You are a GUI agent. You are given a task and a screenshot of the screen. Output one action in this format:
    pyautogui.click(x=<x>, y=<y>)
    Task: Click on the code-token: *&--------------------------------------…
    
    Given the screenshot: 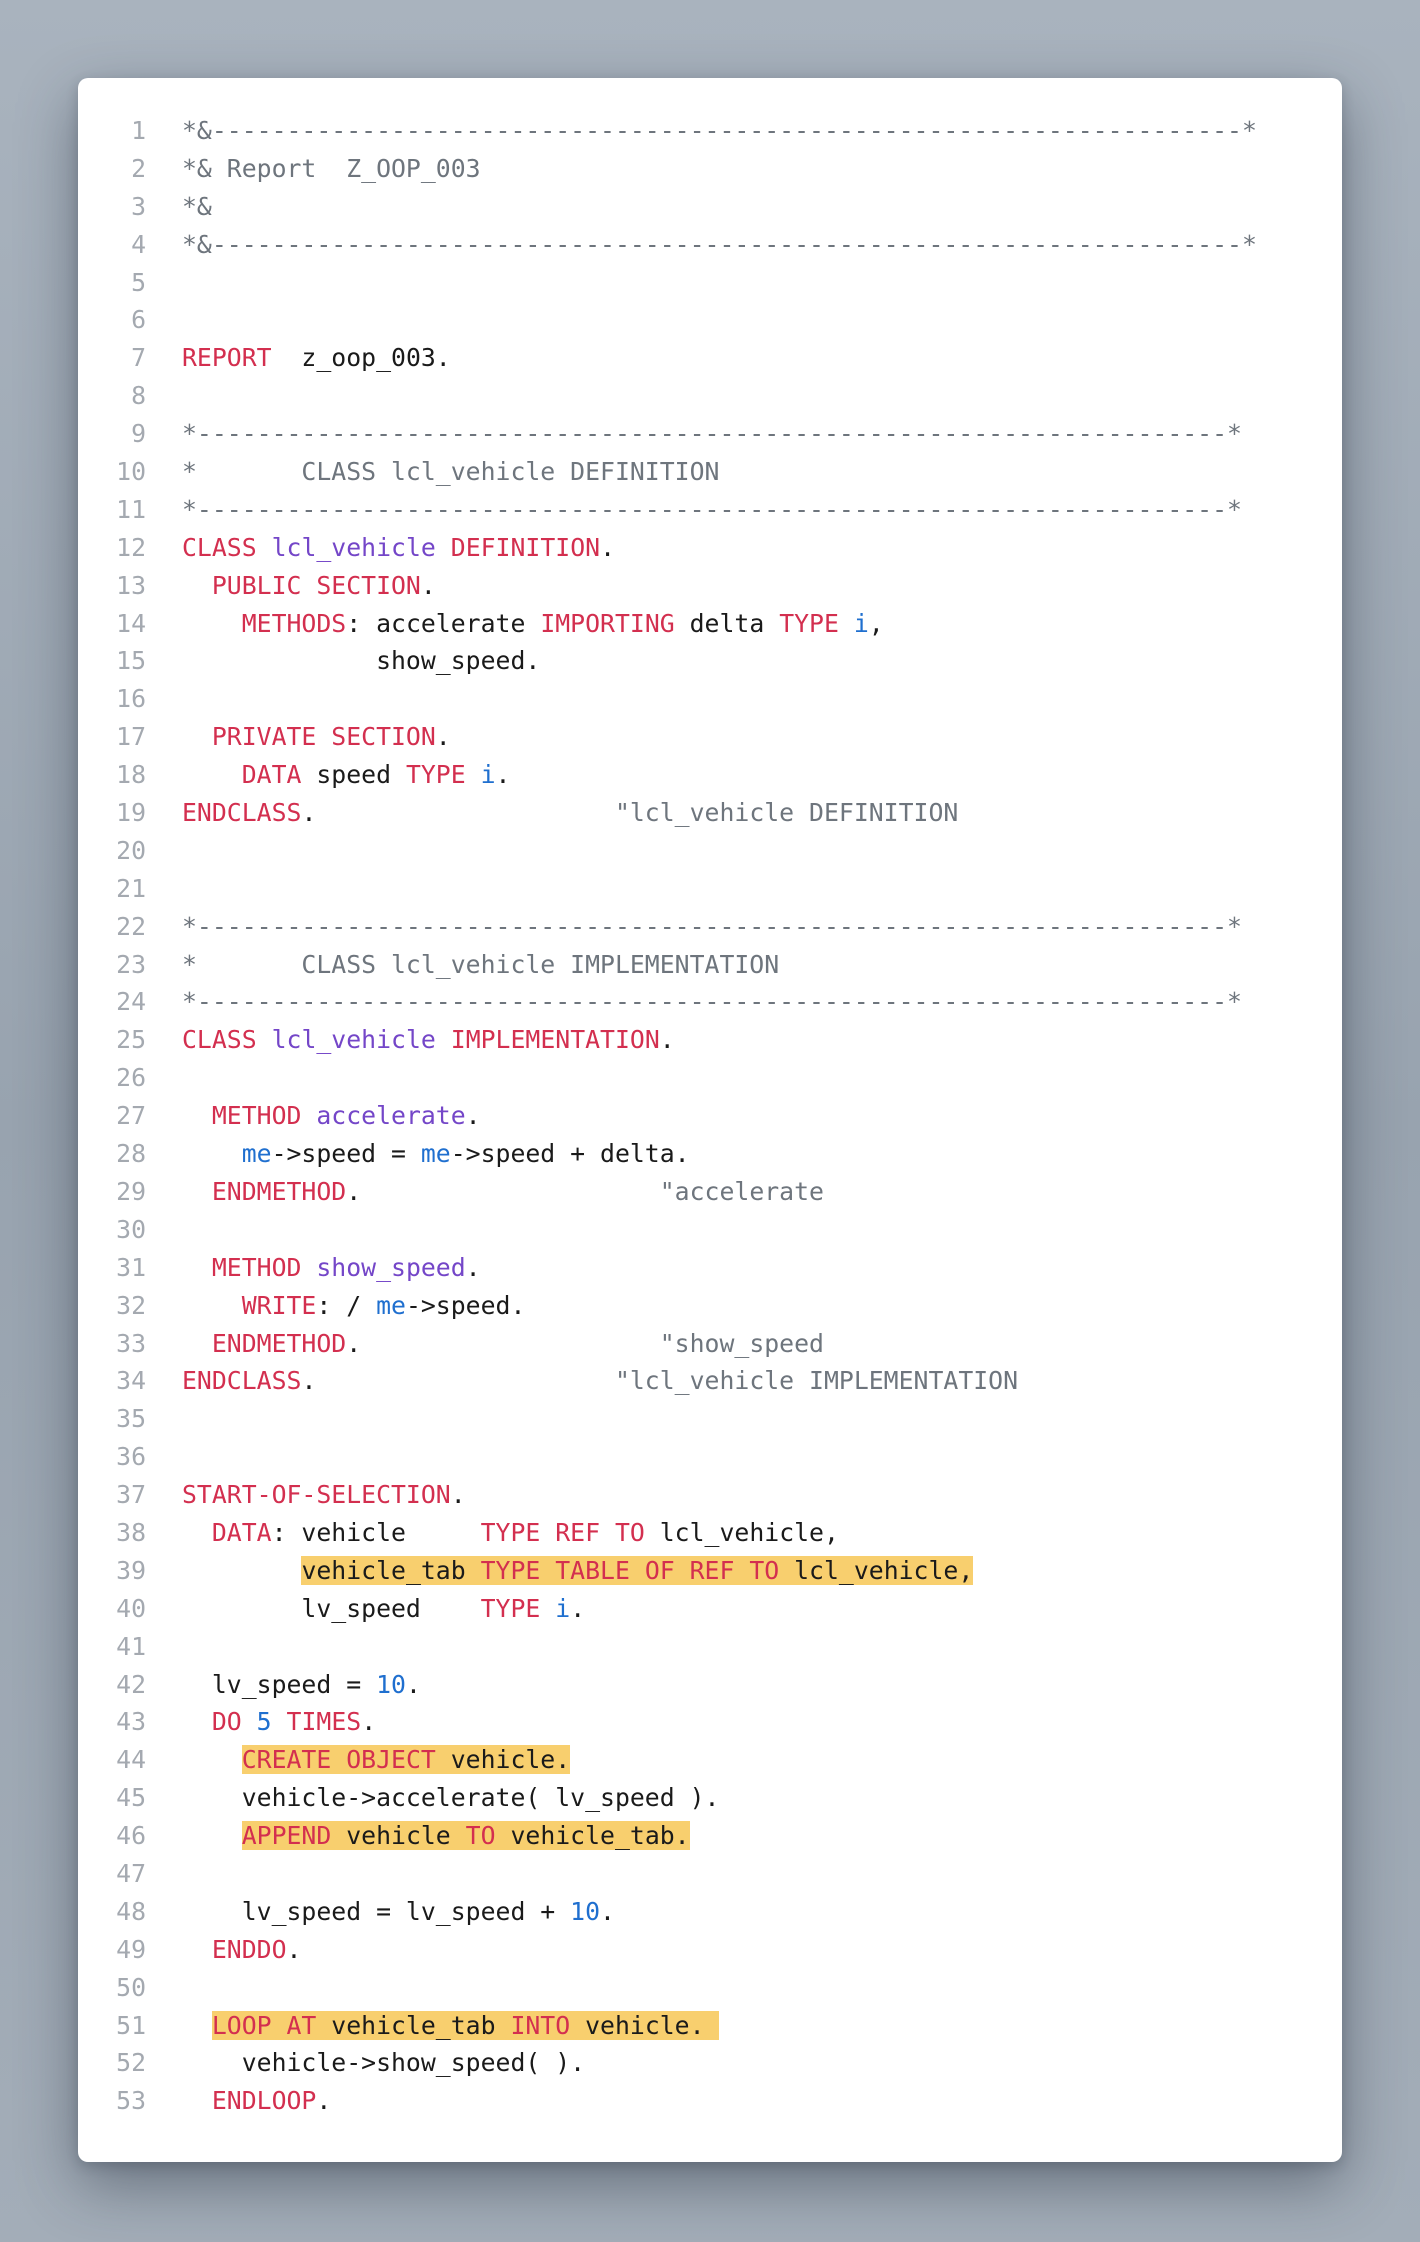 What is the action you would take?
    pyautogui.click(x=719, y=130)
    